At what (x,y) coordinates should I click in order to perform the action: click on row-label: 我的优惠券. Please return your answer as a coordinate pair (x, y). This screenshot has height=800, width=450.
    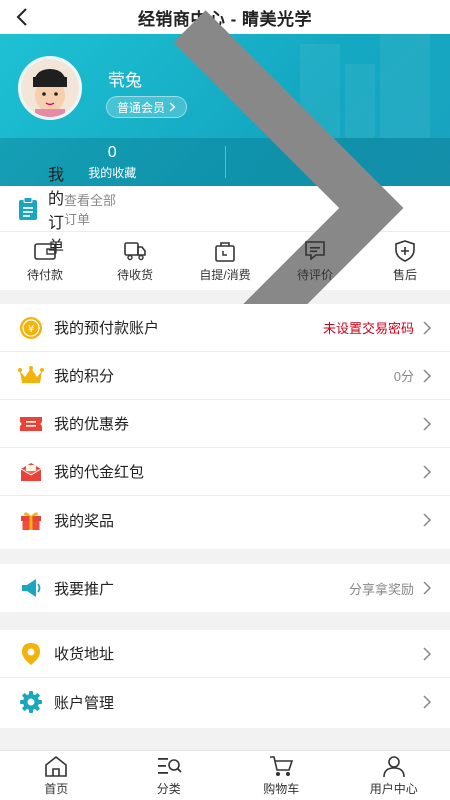
    Looking at the image, I should click on (92, 424).